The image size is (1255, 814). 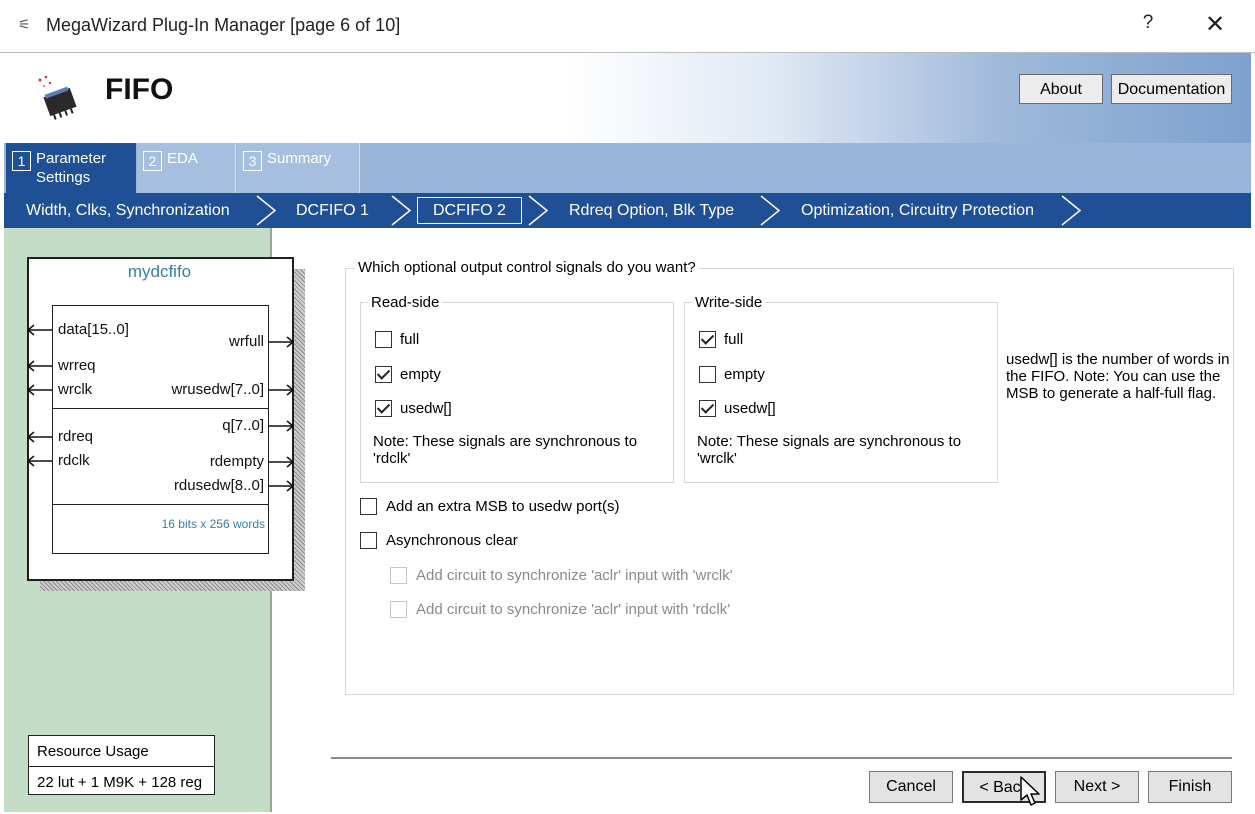 What do you see at coordinates (139, 89) in the screenshot?
I see `page-title: FIFO` at bounding box center [139, 89].